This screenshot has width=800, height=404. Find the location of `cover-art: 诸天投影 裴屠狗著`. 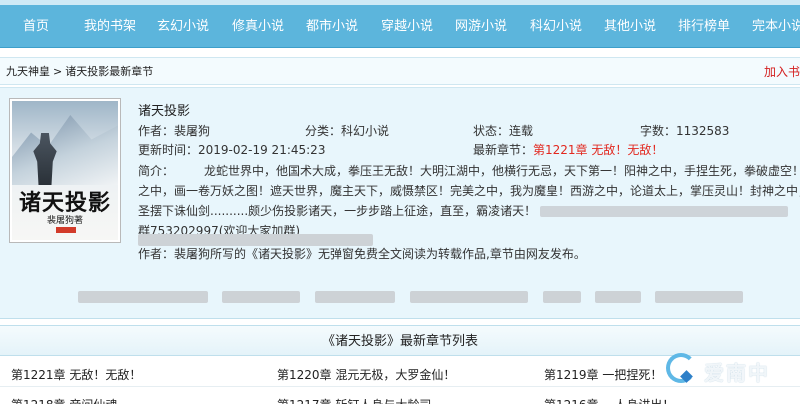

cover-art: 诸天投影 裴屠狗著 is located at coordinates (65, 170).